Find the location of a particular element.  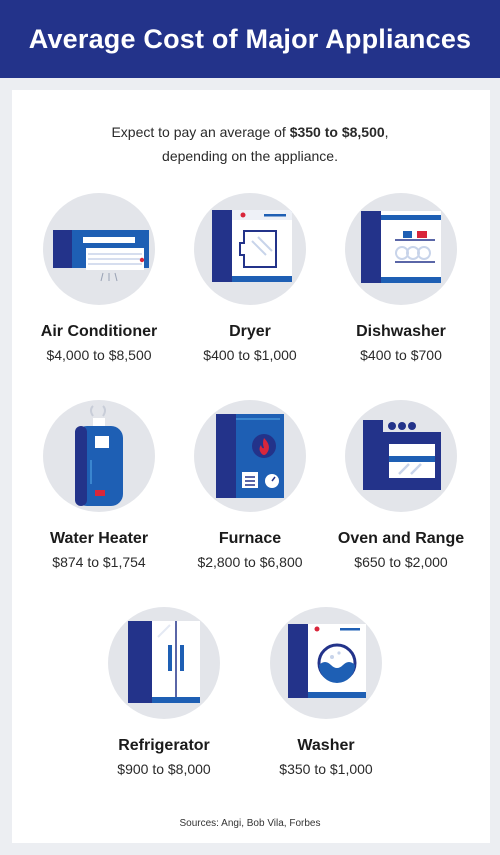

washer-icon is located at coordinates (327, 661).